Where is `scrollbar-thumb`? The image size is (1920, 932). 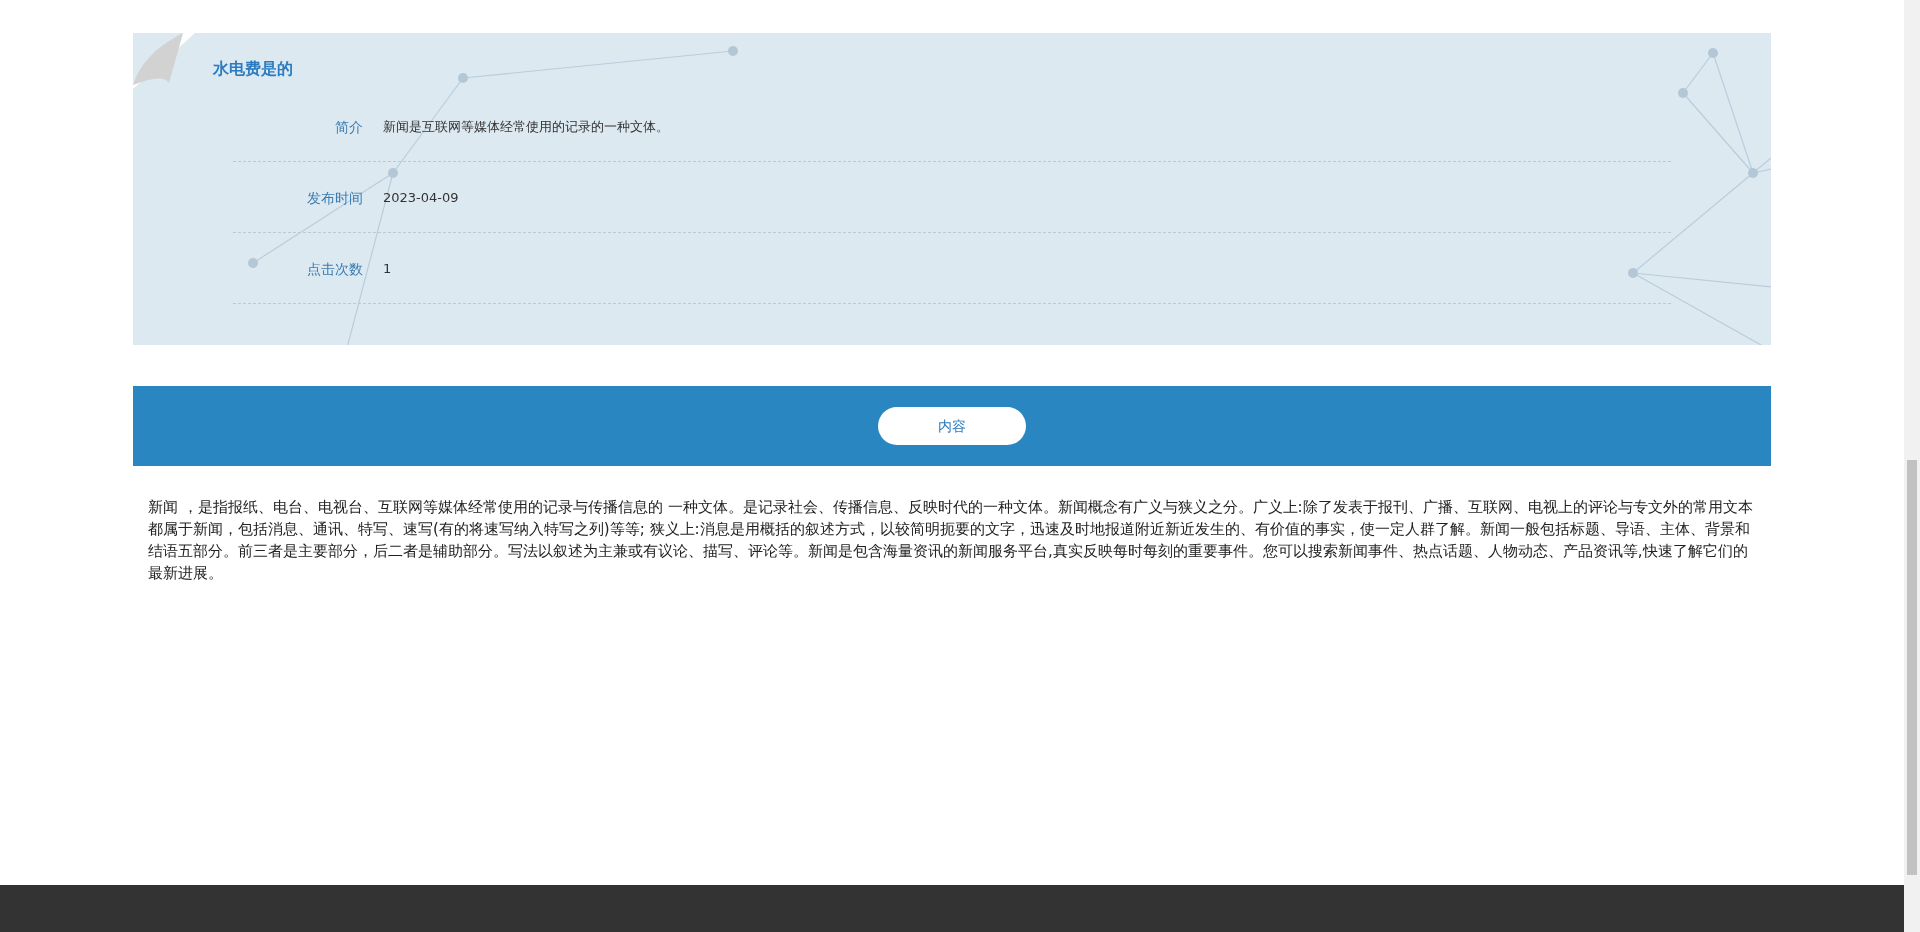
scrollbar-thumb is located at coordinates (1912, 667).